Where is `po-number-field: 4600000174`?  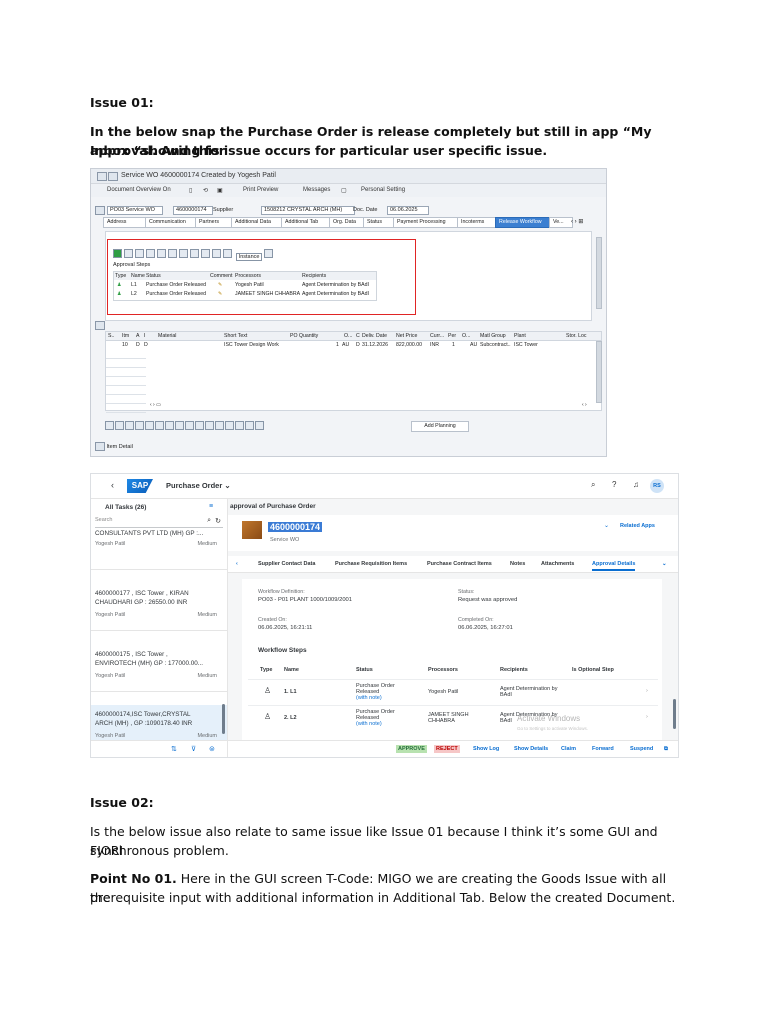
po-number-field: 4600000174 is located at coordinates (193, 210).